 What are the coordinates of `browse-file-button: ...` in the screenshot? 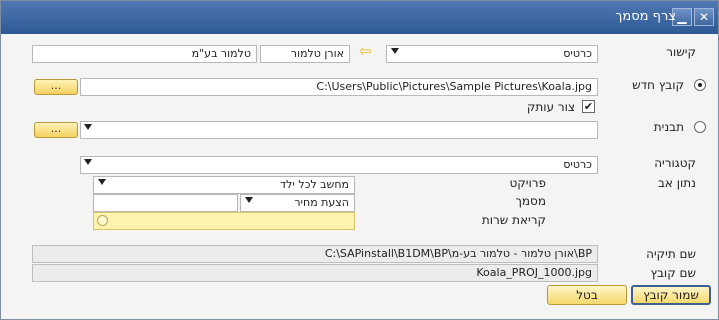 It's located at (56, 87).